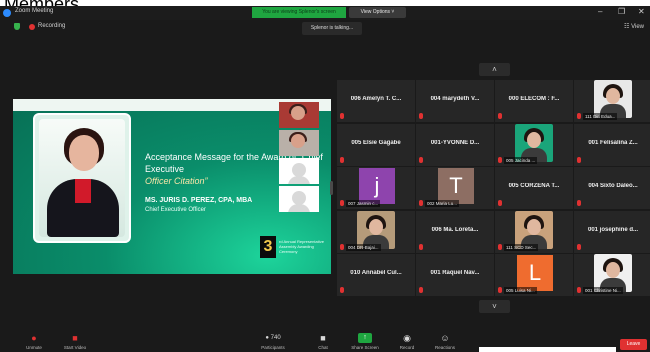  I want to click on participants-count: 740, so click(275, 338).